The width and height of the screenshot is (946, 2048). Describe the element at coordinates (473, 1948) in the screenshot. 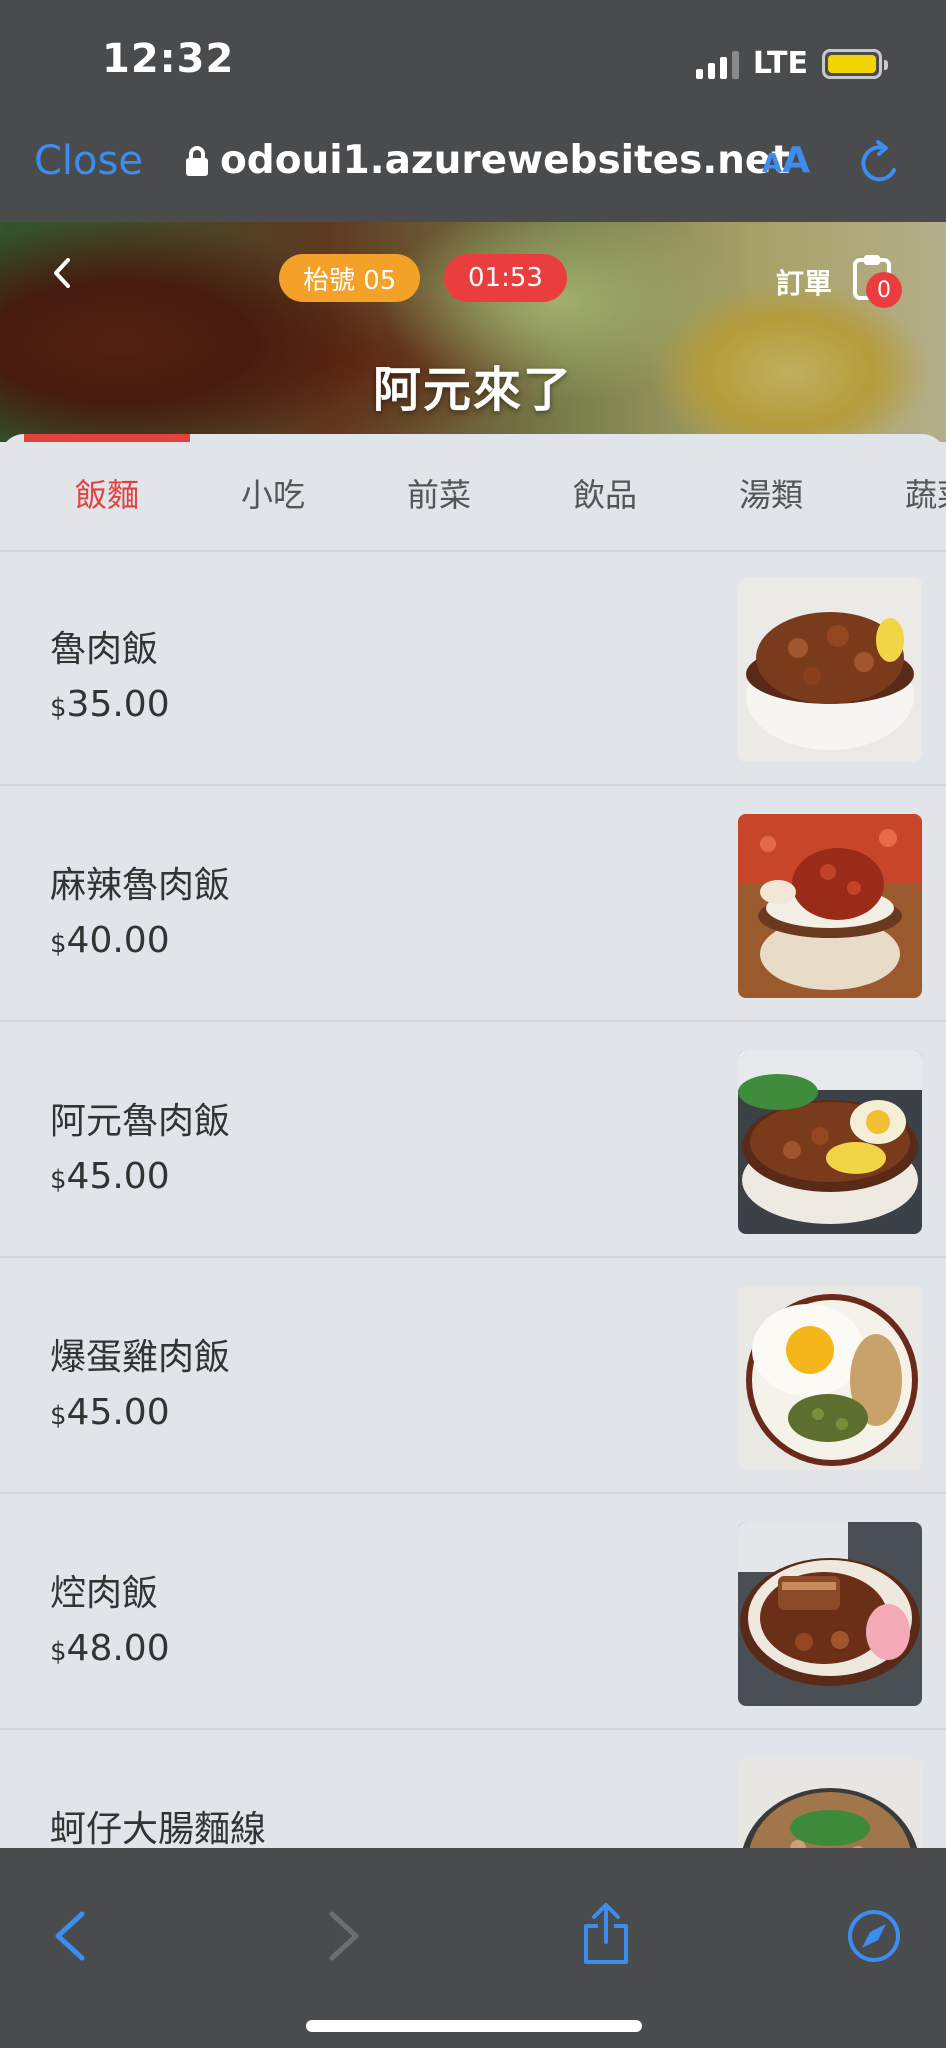

I see `browser-bottom-toolbar` at that location.